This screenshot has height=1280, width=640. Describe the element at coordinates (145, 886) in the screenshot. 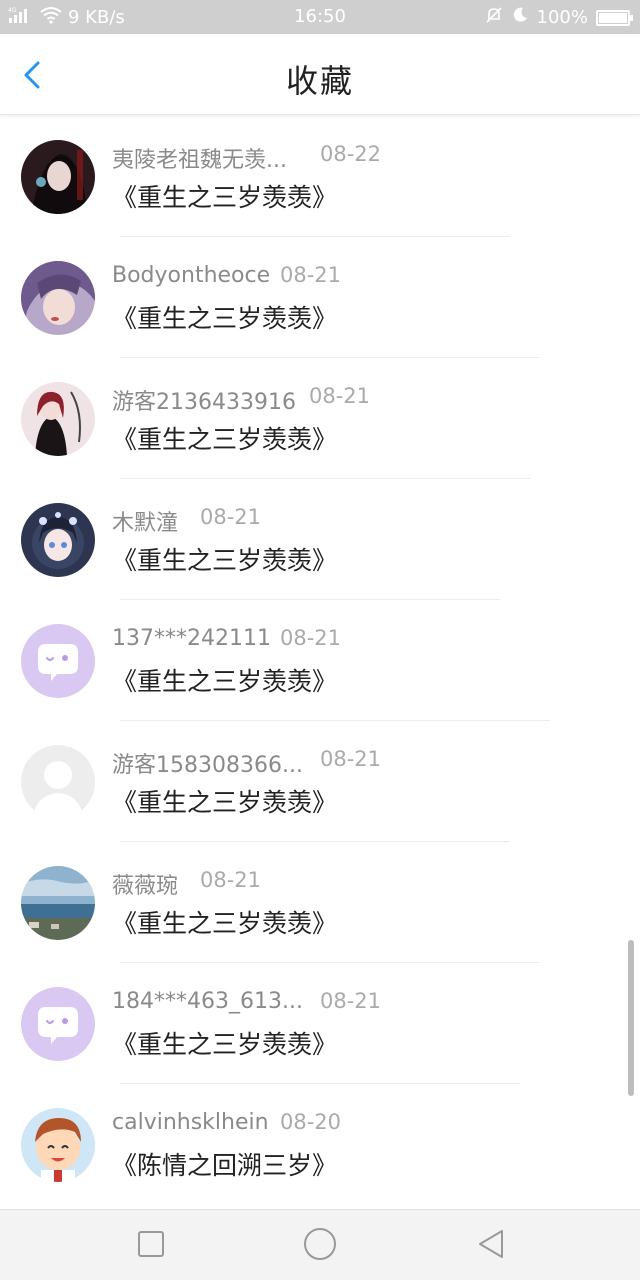

I see `user-name: 薇薇琬` at that location.